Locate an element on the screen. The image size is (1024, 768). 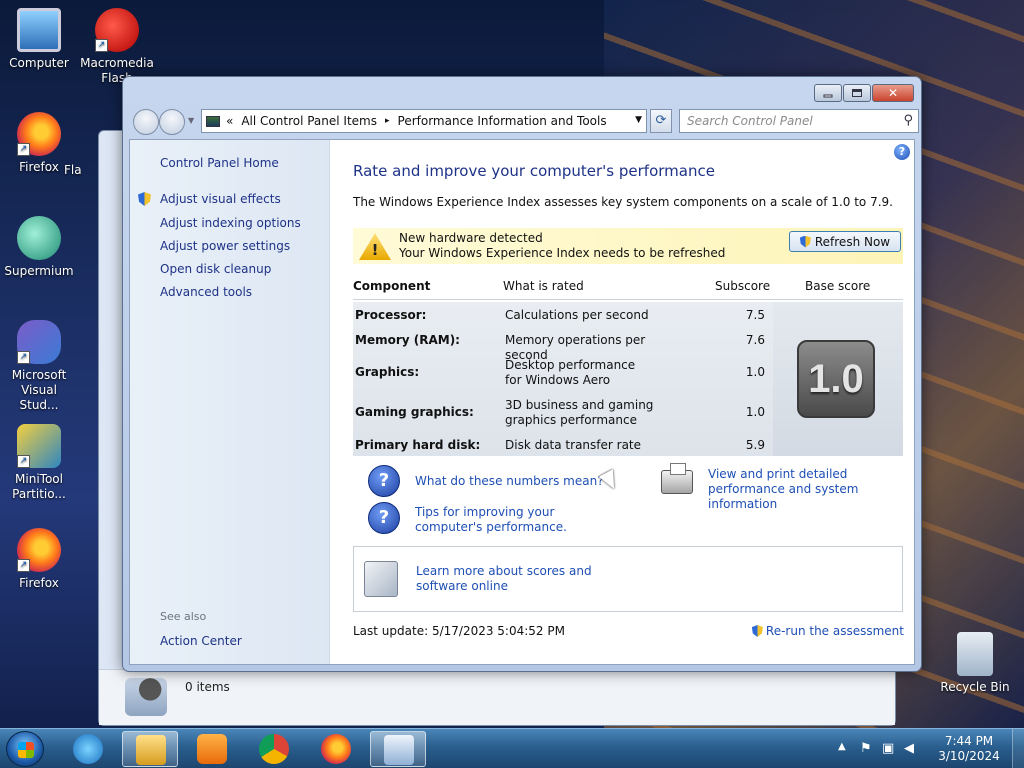
open-disk-cleanup-link: Open disk cleanup is located at coordinates (215, 269).